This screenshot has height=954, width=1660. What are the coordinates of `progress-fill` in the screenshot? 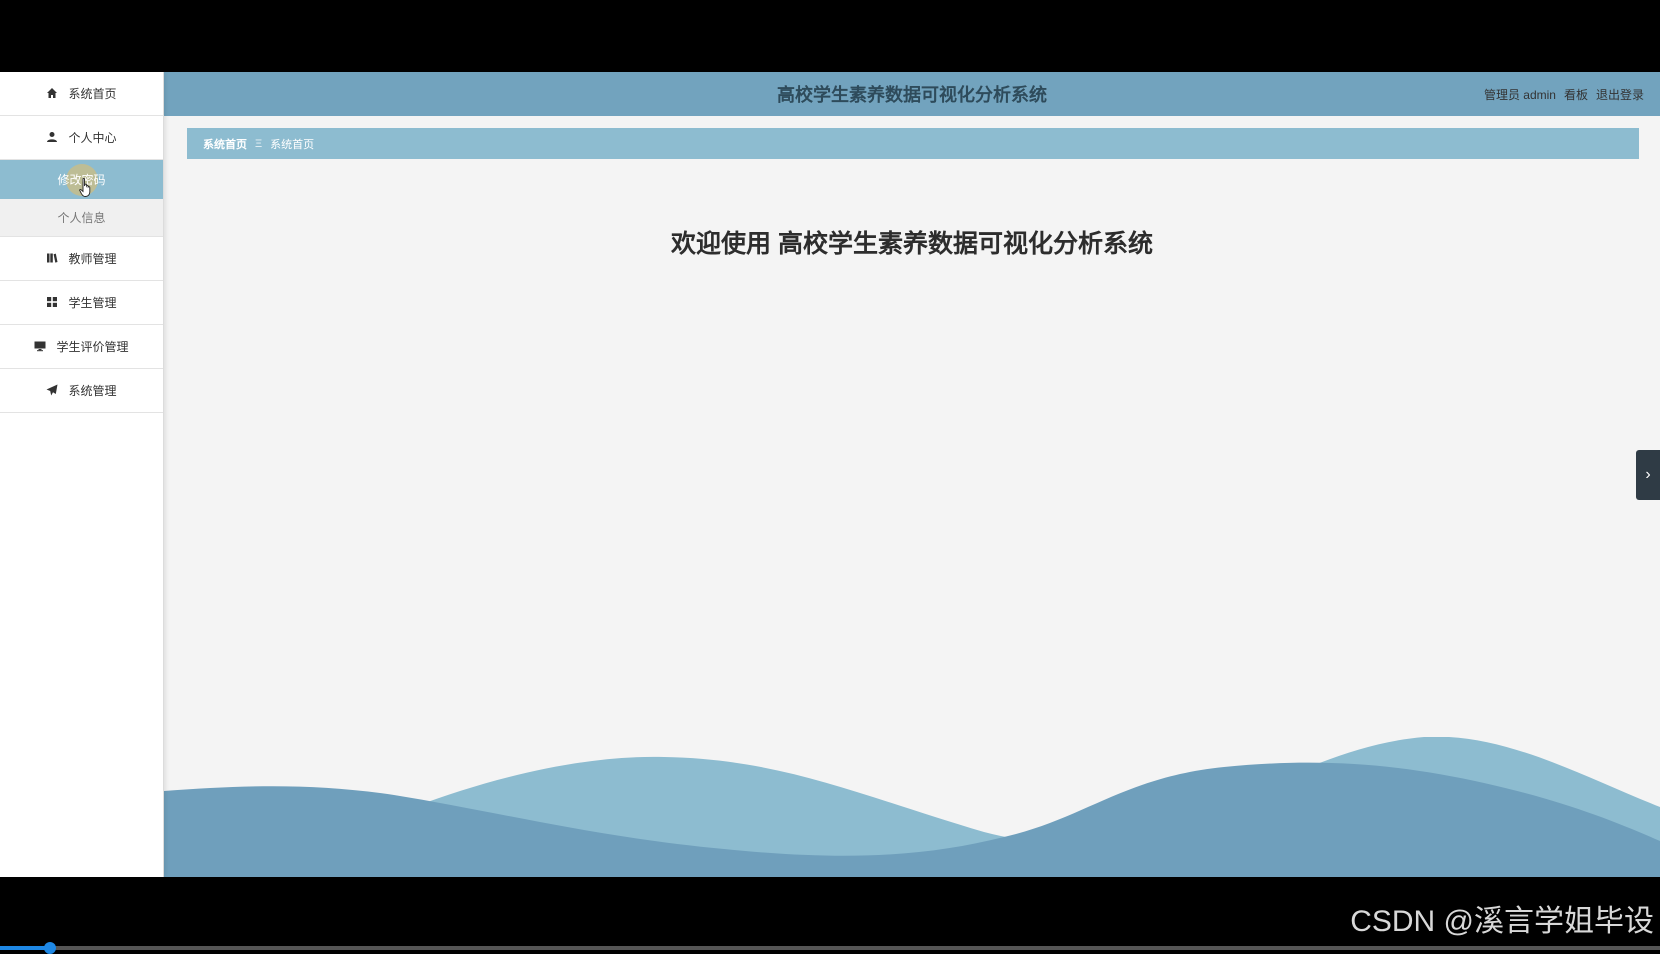 It's located at (25, 948).